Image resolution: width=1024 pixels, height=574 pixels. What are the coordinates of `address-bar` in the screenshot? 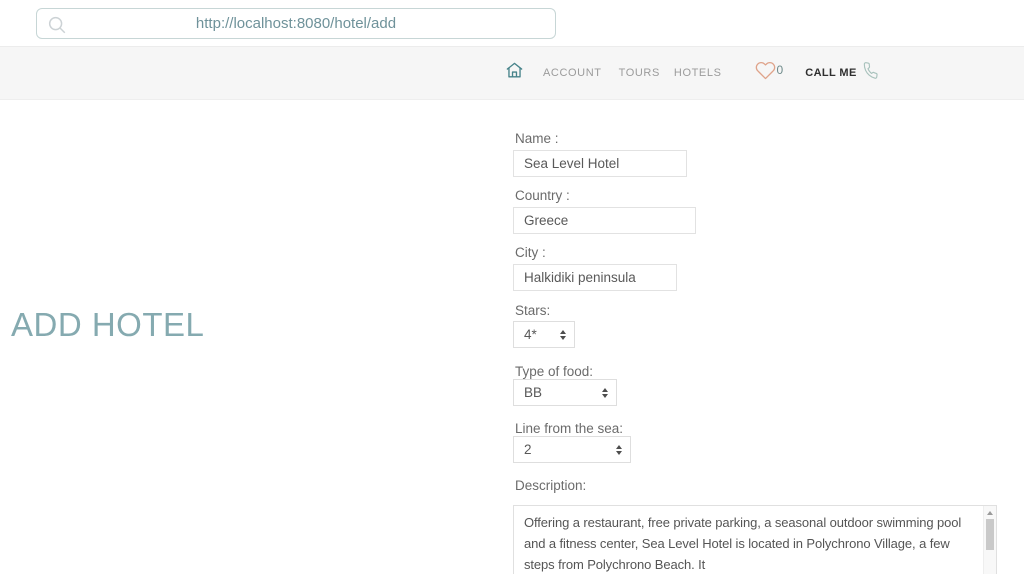 It's located at (296, 23).